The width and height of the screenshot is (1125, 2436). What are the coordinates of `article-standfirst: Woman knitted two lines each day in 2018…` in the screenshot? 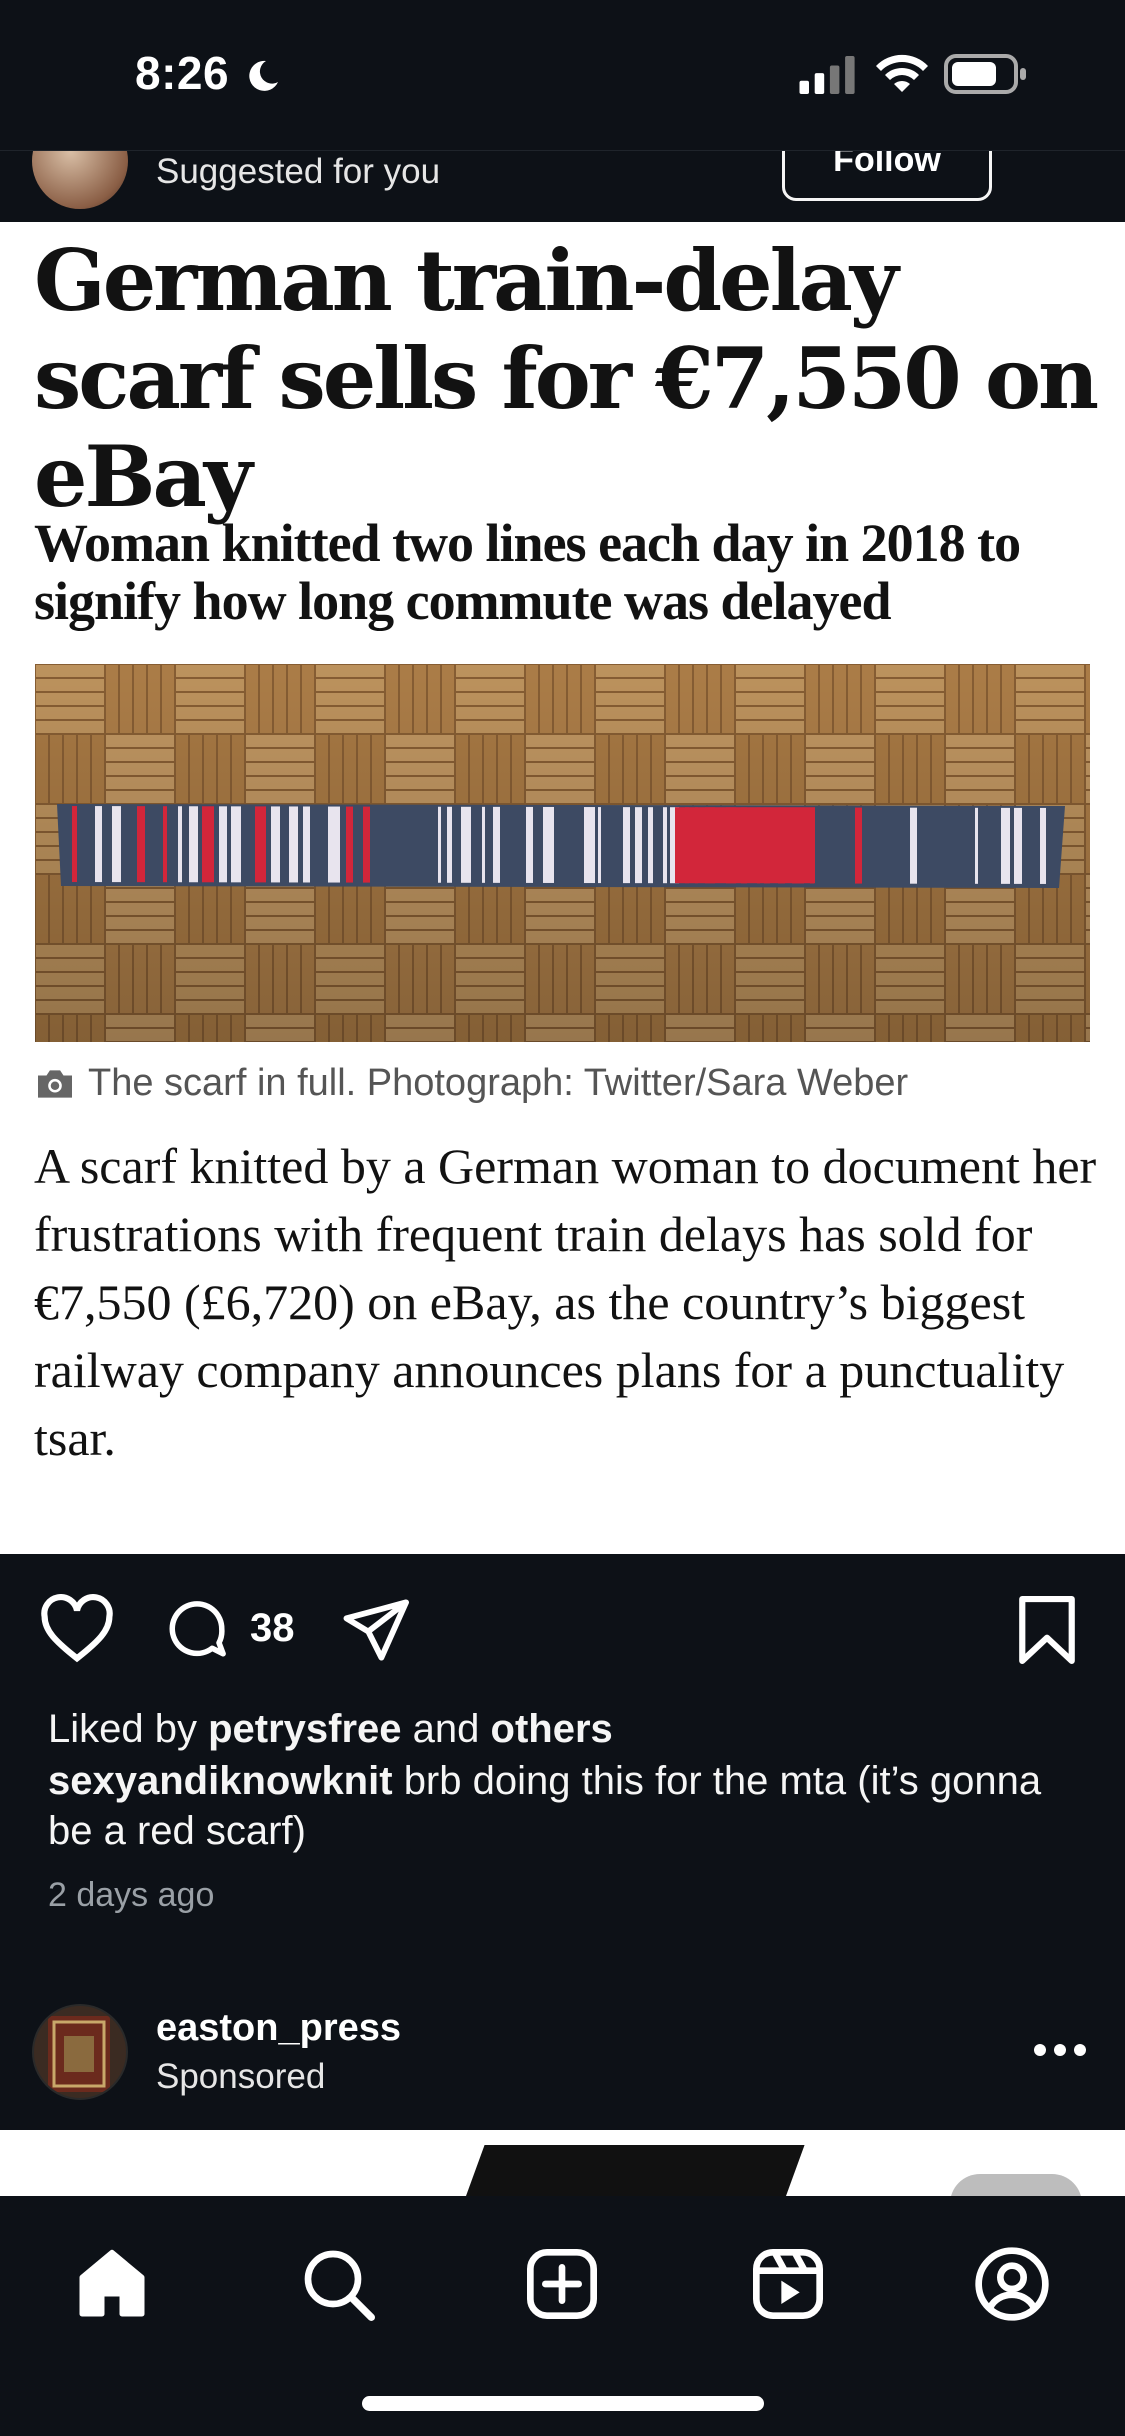 It's located at (527, 572).